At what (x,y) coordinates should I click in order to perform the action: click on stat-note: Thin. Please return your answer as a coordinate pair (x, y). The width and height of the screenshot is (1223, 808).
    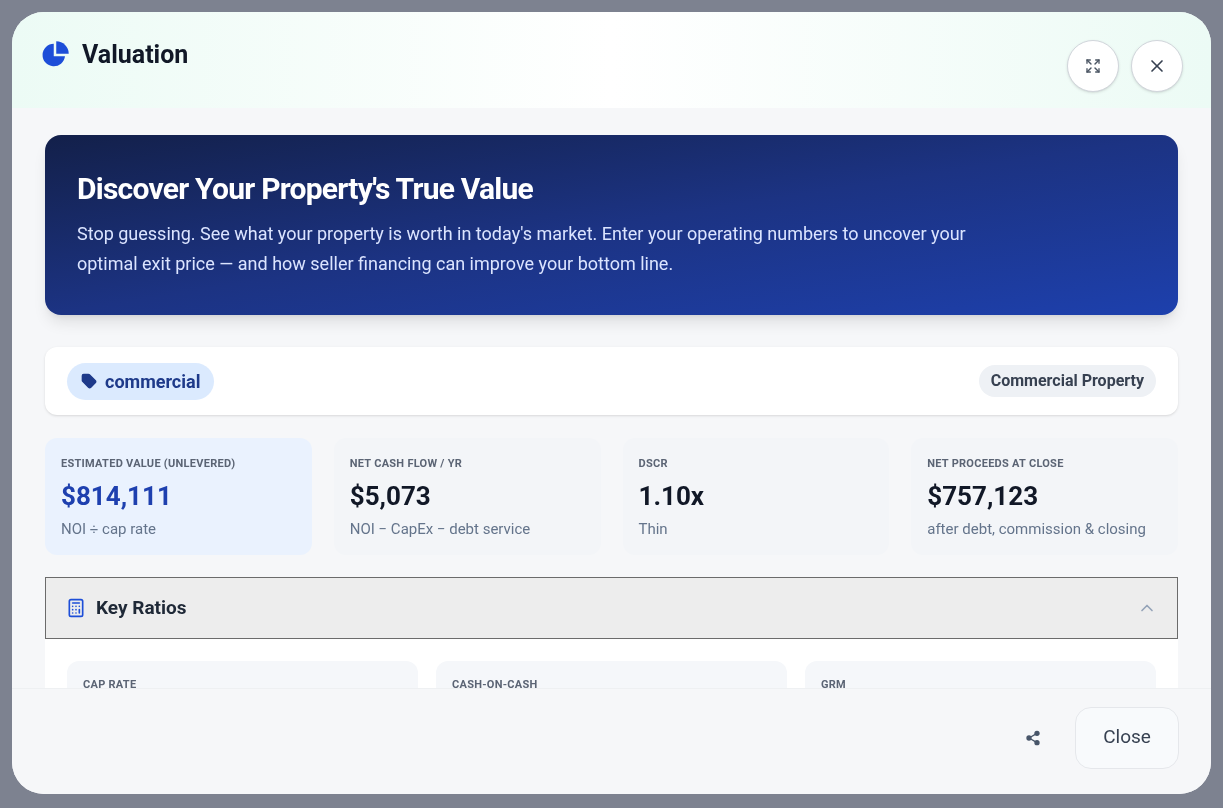
    Looking at the image, I should click on (653, 529).